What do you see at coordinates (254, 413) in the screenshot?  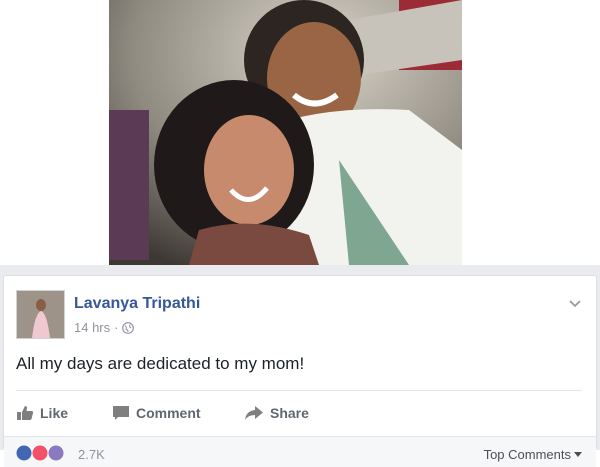 I see `share-icon` at bounding box center [254, 413].